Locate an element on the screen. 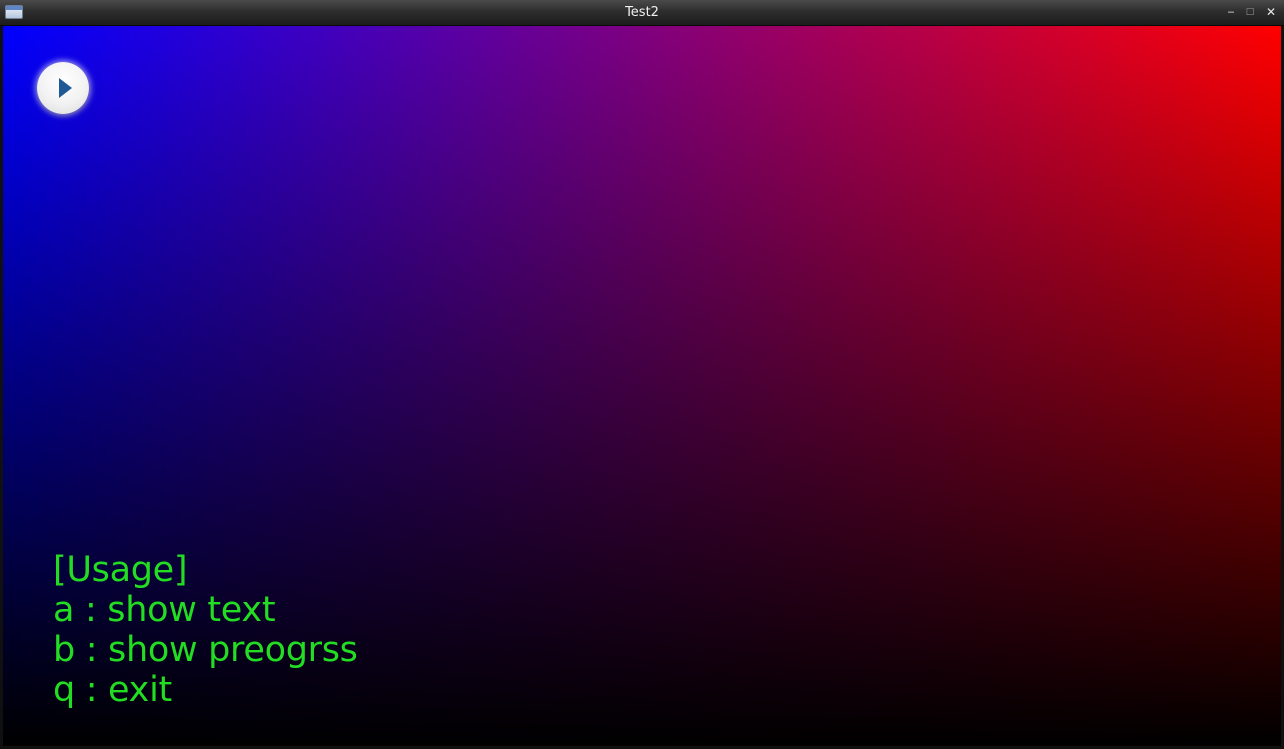  usage-line-b: b : show preogrss is located at coordinates (205, 650).